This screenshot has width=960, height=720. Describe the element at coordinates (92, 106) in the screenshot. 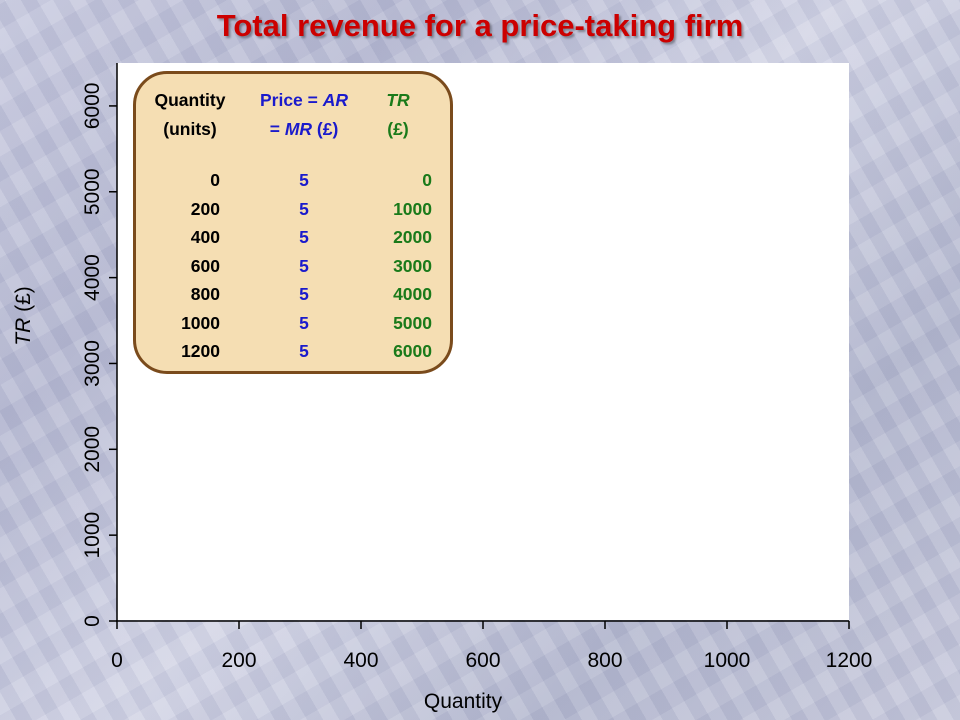

I see `y-tick-label: 6000` at that location.